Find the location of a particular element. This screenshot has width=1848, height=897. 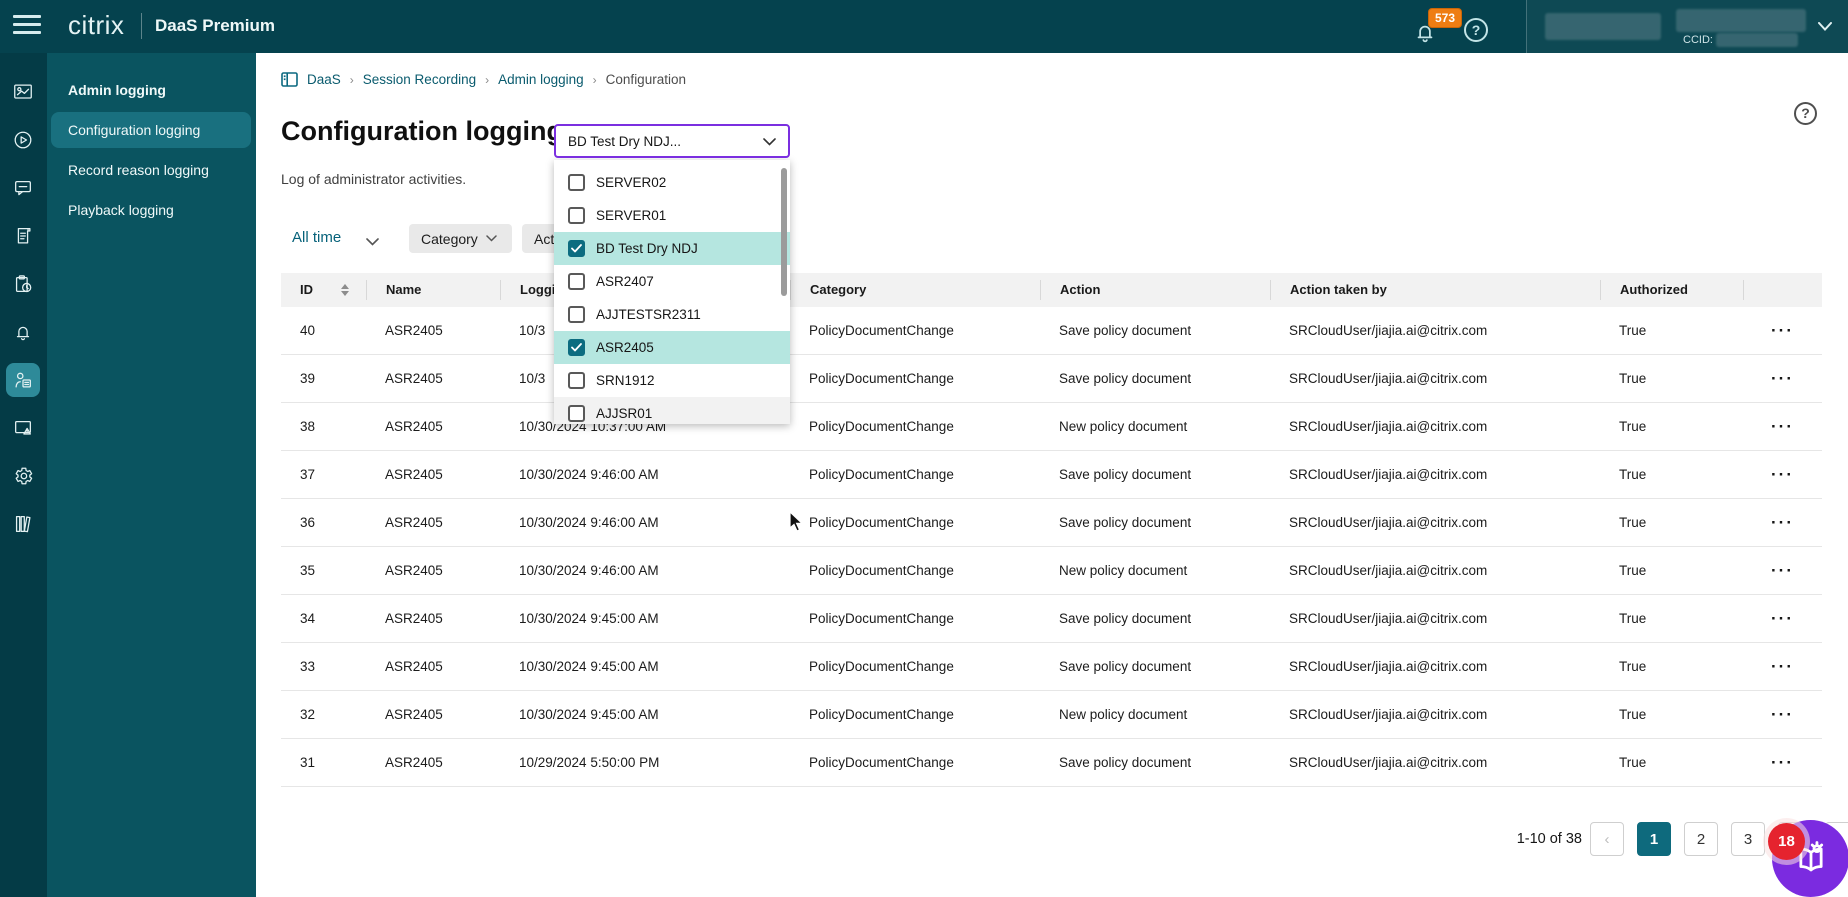

column-header-id: ID is located at coordinates (323, 290).